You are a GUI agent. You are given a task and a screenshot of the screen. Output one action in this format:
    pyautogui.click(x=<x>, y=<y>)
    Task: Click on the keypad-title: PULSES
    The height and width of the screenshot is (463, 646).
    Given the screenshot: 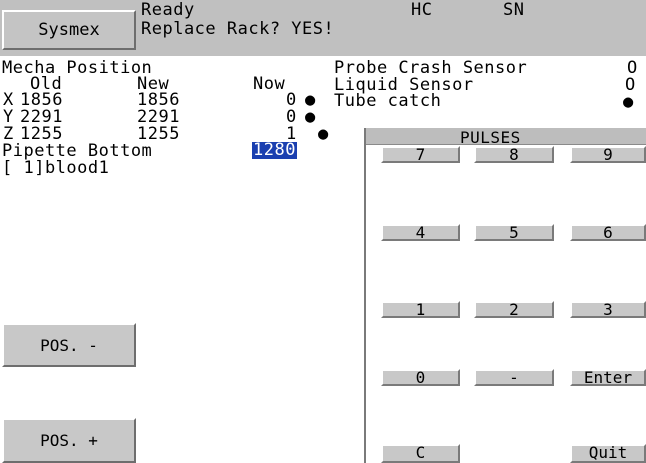 What is the action you would take?
    pyautogui.click(x=490, y=137)
    